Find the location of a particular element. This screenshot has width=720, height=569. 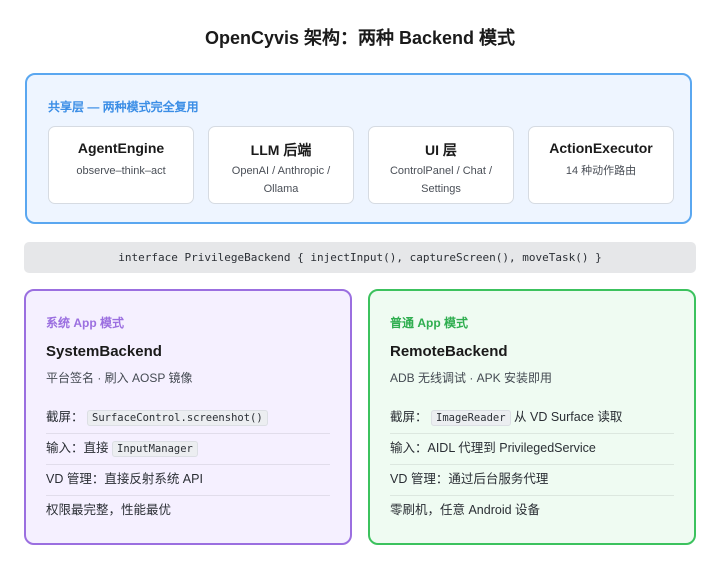

panel-backend-name: SystemBackend is located at coordinates (104, 351).